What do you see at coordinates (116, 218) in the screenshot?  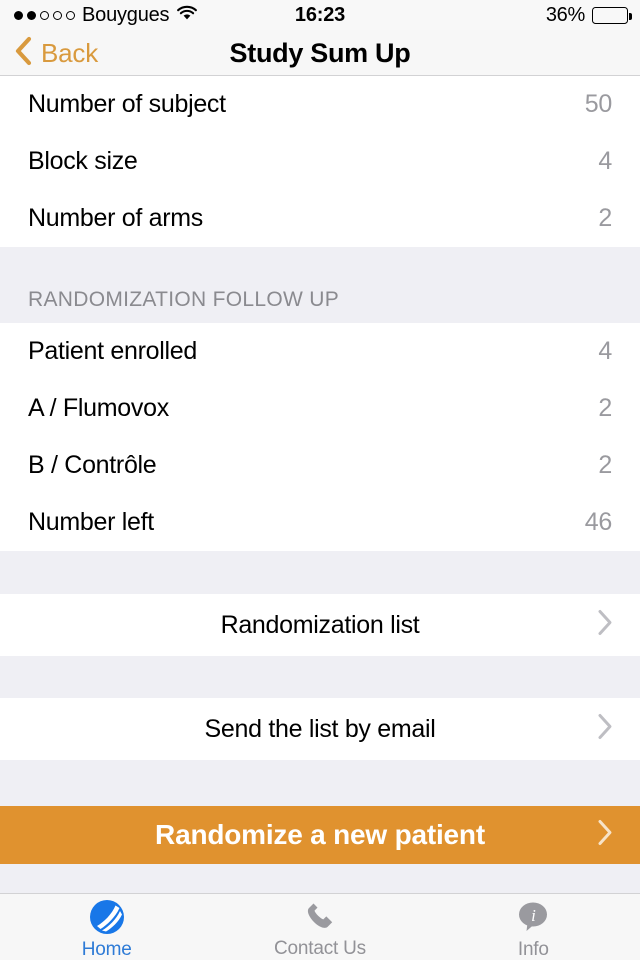 I see `row-label: Number of arms` at bounding box center [116, 218].